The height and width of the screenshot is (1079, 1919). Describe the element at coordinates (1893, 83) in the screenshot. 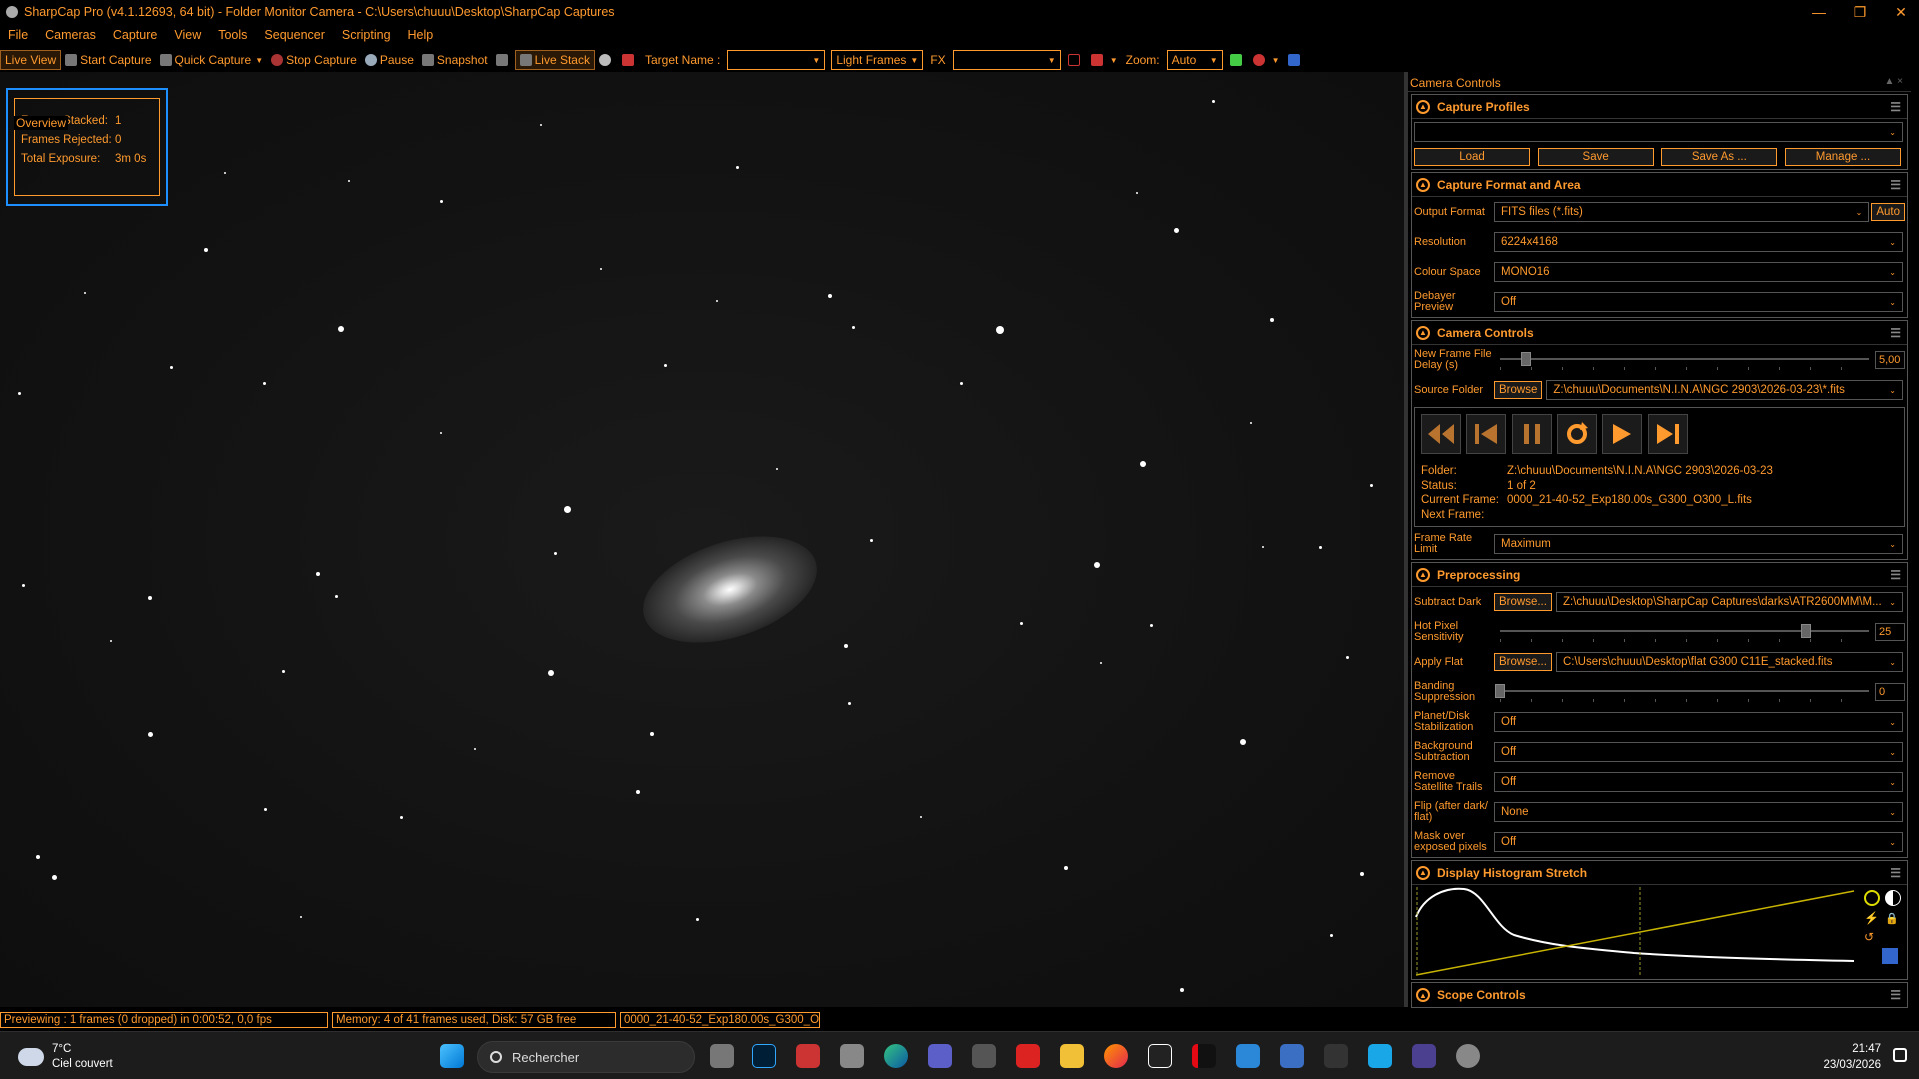

I see `panel-close-icon: ▲ ×` at that location.